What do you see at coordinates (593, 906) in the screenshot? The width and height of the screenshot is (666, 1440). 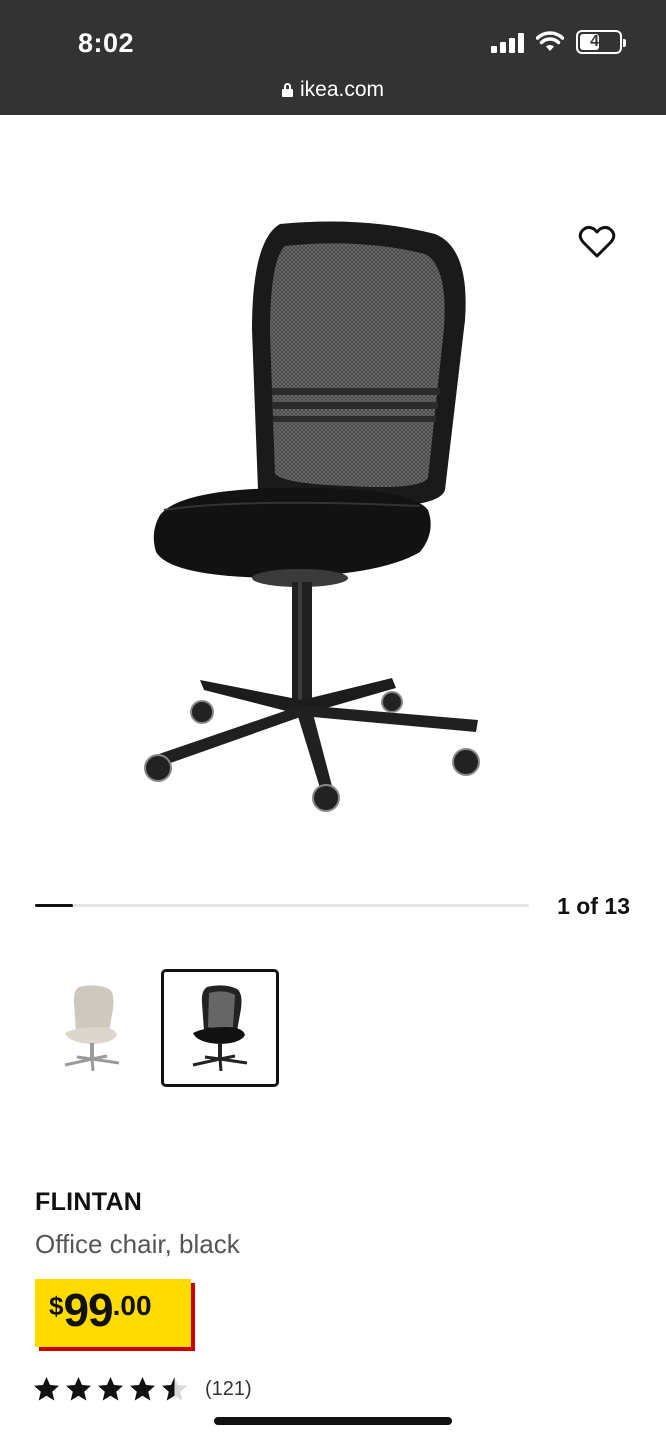 I see `gallery-counter: 1 of 13` at bounding box center [593, 906].